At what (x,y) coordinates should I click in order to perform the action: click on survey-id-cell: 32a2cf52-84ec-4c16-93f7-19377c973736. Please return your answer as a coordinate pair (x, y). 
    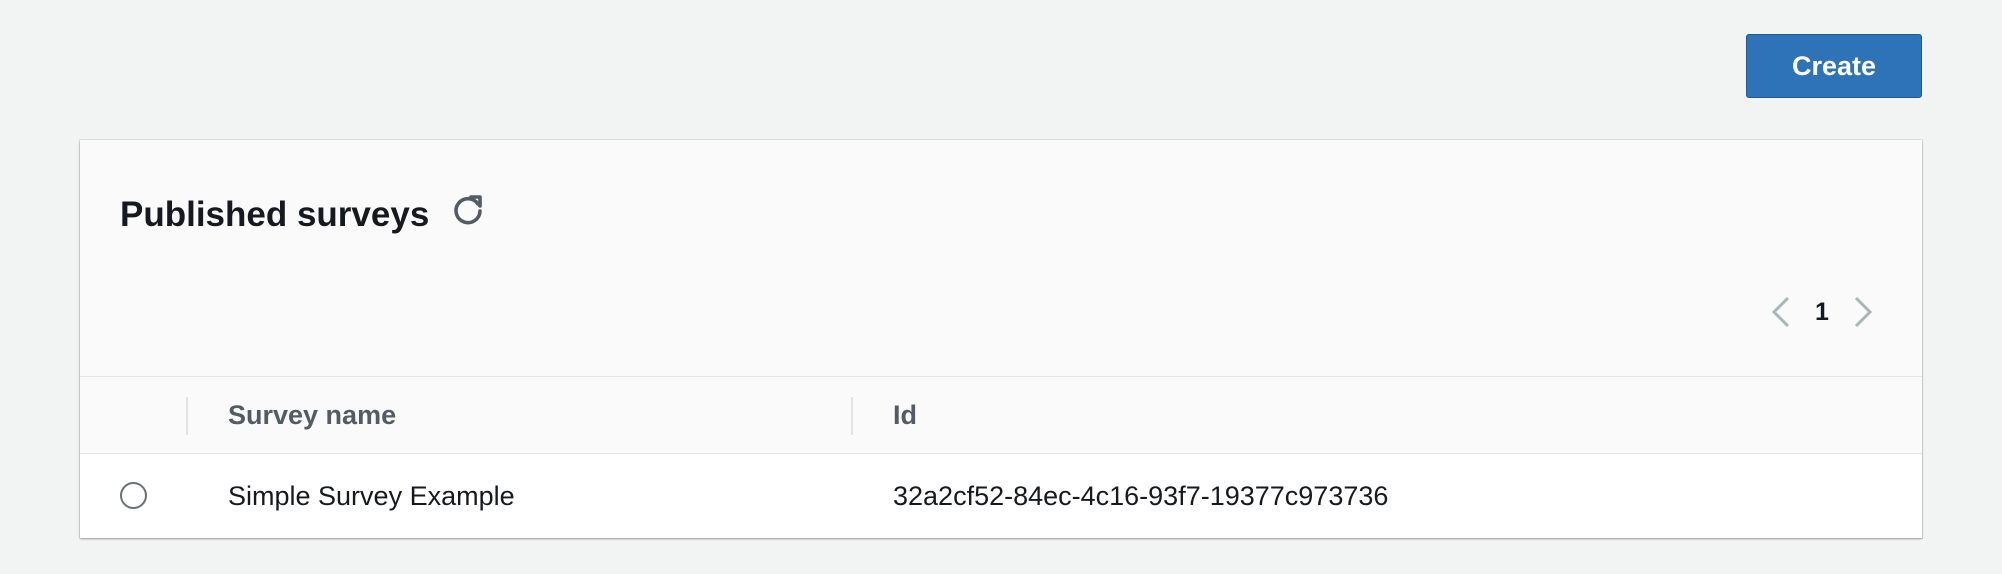
    Looking at the image, I should click on (1141, 495).